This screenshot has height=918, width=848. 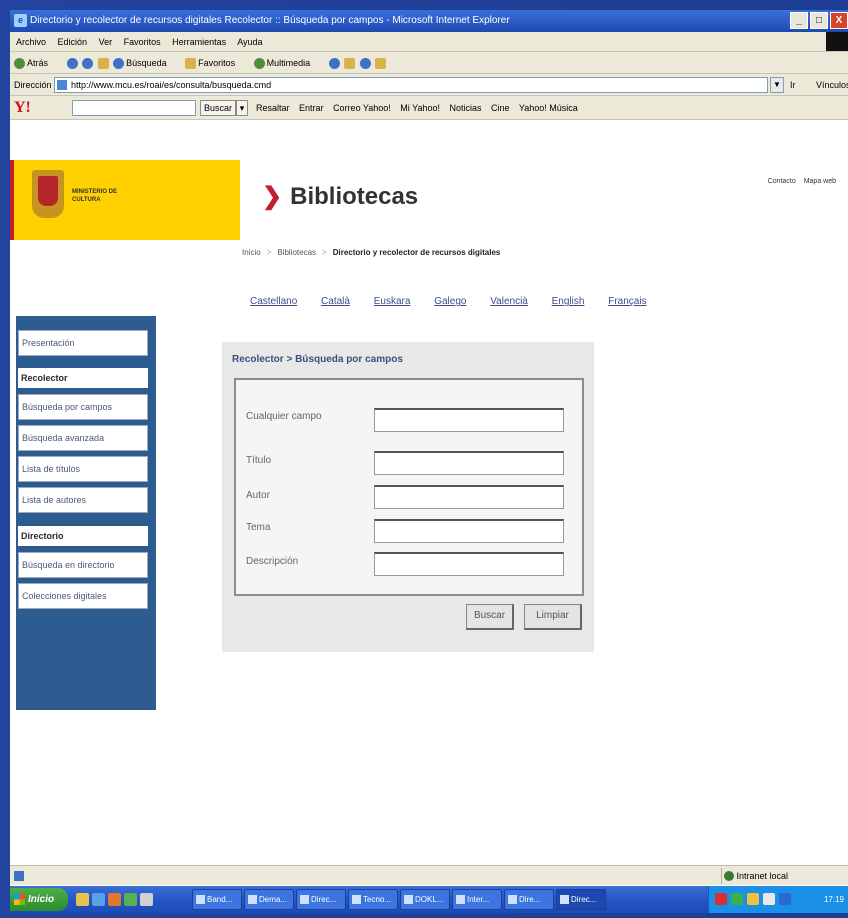 What do you see at coordinates (753, 899) in the screenshot?
I see `tray-messenger-icon` at bounding box center [753, 899].